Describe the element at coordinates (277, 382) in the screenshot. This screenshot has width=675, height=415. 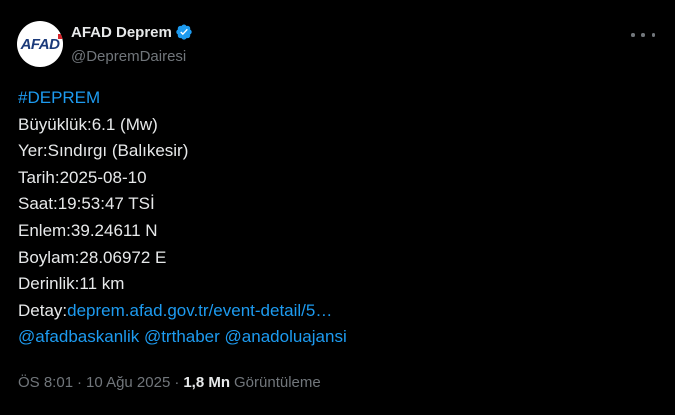
I see `views-label: Görüntüleme` at that location.